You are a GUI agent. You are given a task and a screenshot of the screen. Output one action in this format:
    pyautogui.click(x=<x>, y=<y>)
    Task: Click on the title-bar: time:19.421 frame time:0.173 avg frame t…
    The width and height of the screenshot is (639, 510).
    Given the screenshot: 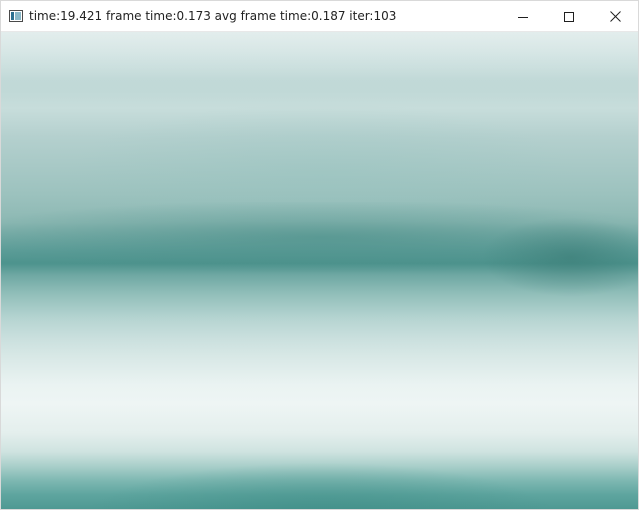 What is the action you would take?
    pyautogui.click(x=319, y=16)
    